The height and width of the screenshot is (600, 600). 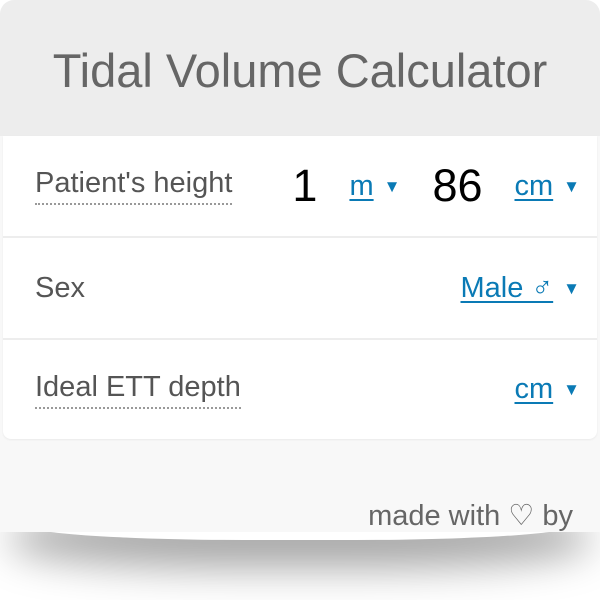 I want to click on height-inputs: 1 m ▼ 86 cm ▼, so click(x=436, y=186).